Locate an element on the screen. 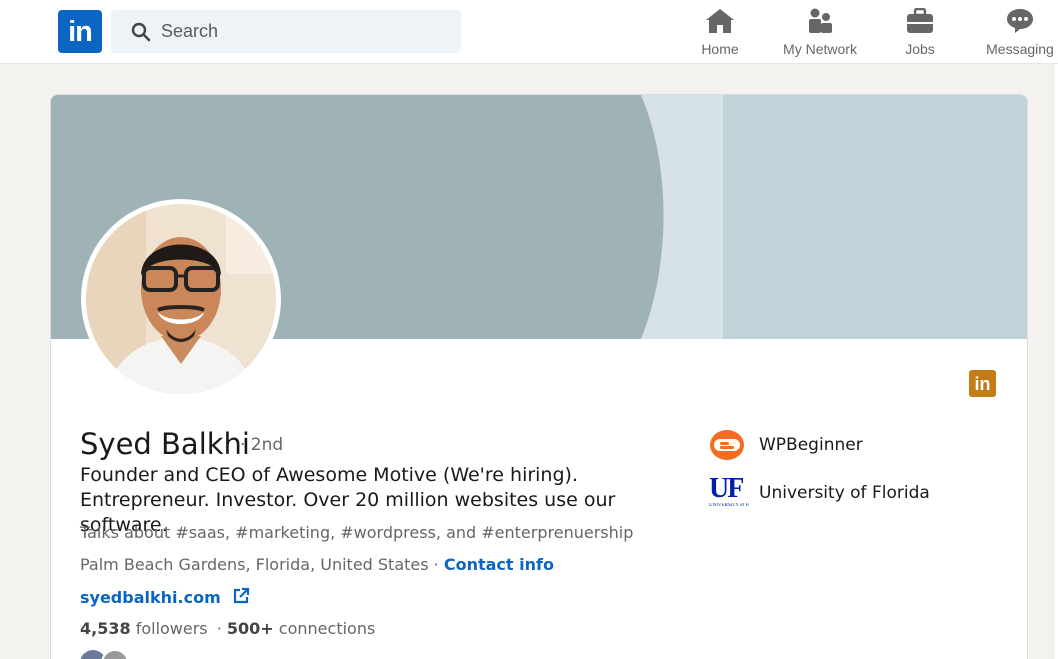 The width and height of the screenshot is (1058, 659). profile-photo is located at coordinates (181, 299).